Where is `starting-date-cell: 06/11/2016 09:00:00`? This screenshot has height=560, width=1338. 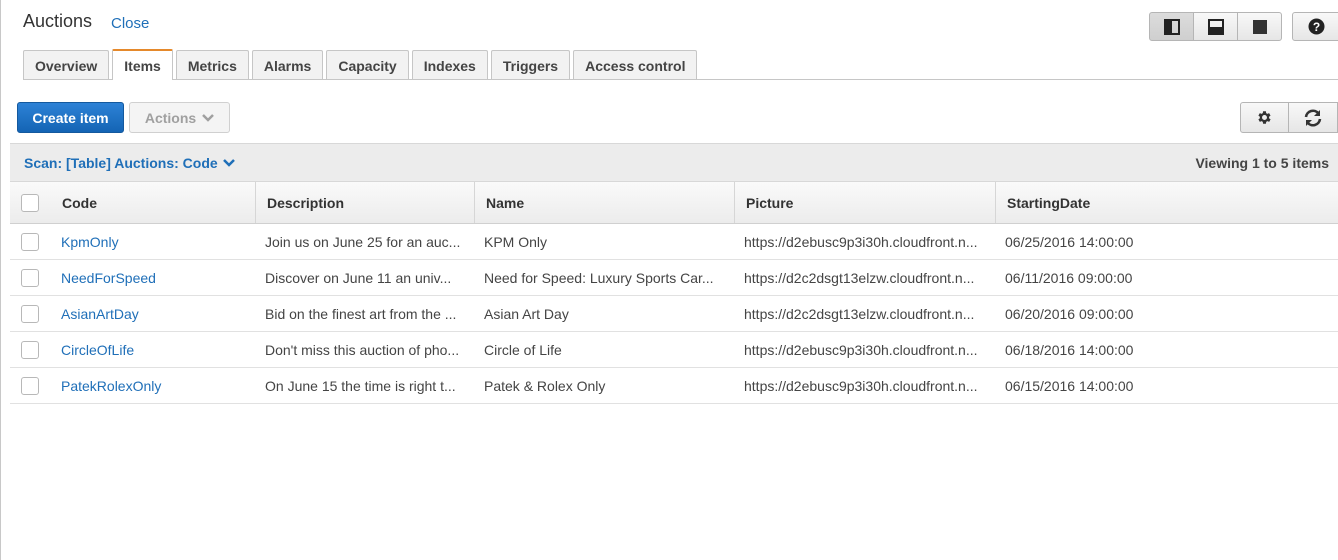 starting-date-cell: 06/11/2016 09:00:00 is located at coordinates (1069, 277).